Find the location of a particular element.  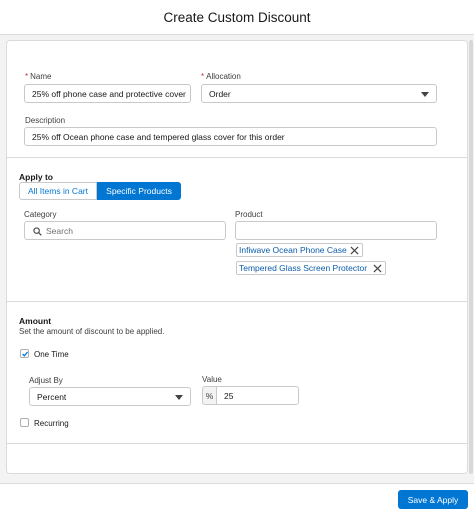

scrollbar is located at coordinates (471, 257).